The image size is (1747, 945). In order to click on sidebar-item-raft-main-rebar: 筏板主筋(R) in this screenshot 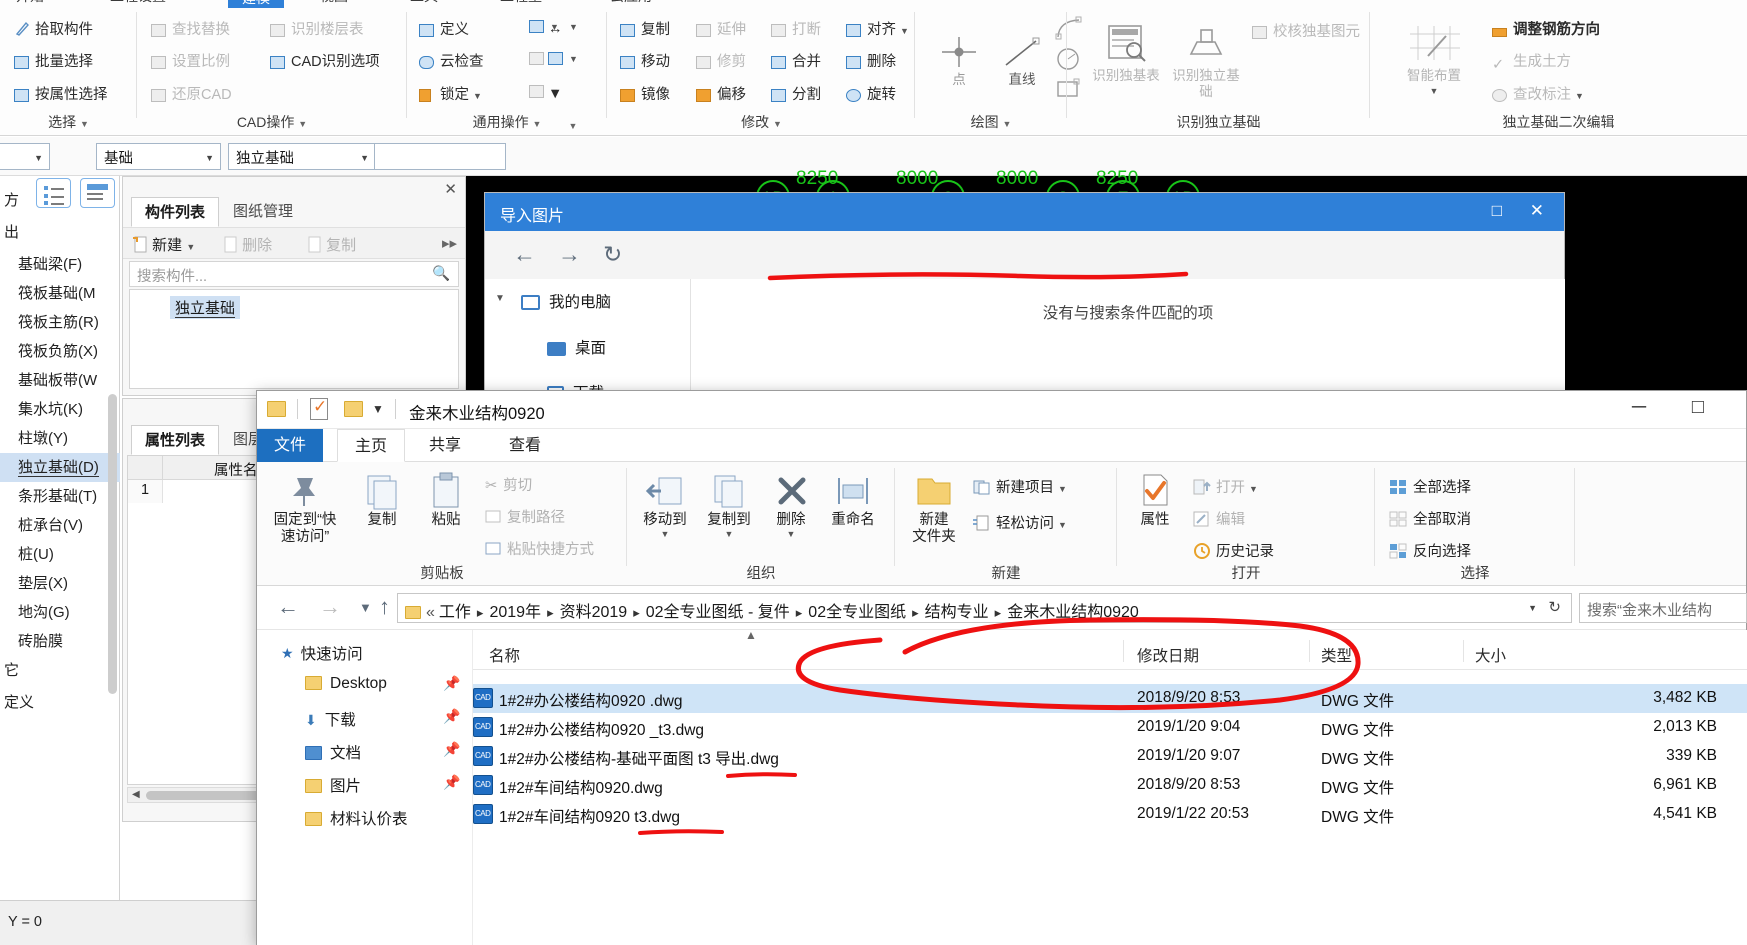, I will do `click(60, 322)`.